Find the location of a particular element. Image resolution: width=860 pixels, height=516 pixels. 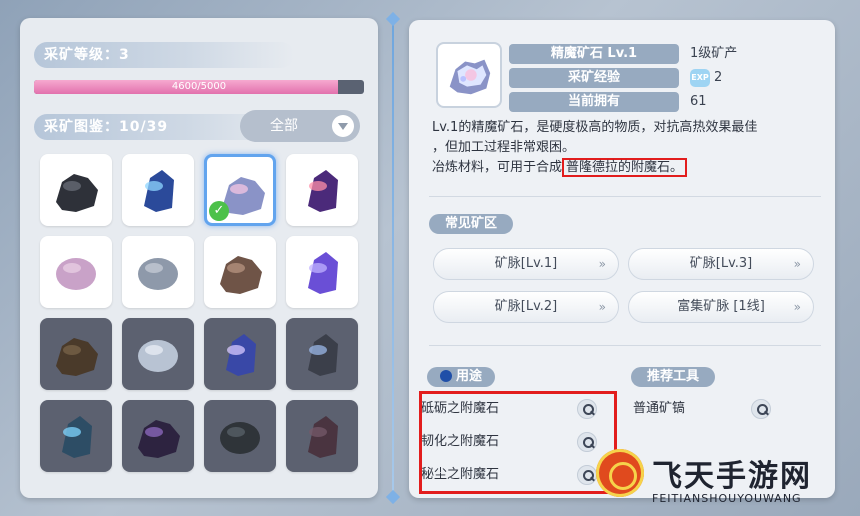

region-button-3: 矿脉[Lv.2] » is located at coordinates (526, 307).